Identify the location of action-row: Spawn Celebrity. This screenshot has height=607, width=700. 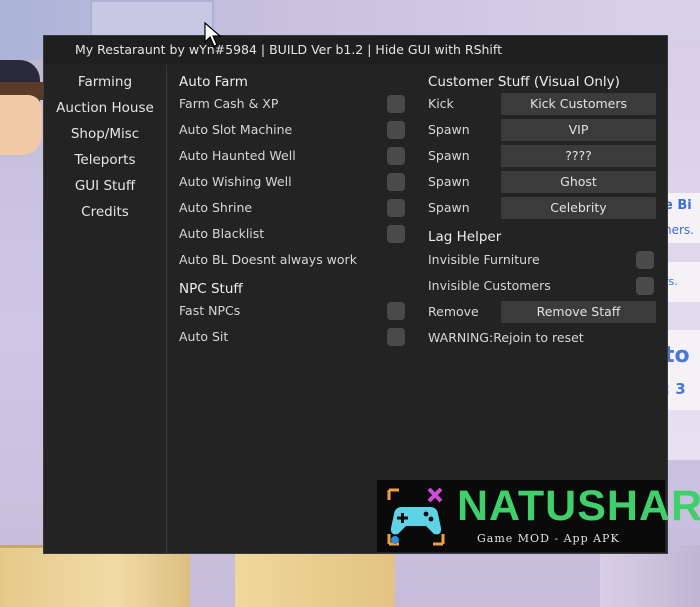
(543, 208).